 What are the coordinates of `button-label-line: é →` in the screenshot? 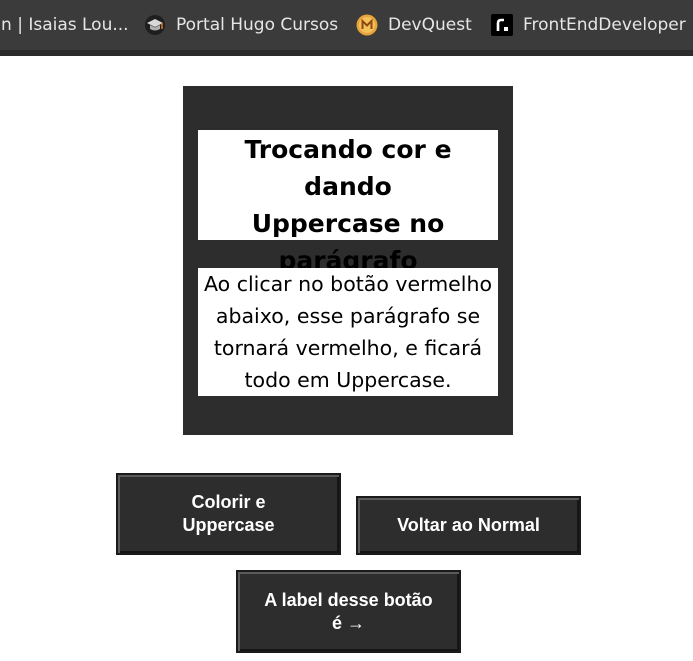 It's located at (348, 622).